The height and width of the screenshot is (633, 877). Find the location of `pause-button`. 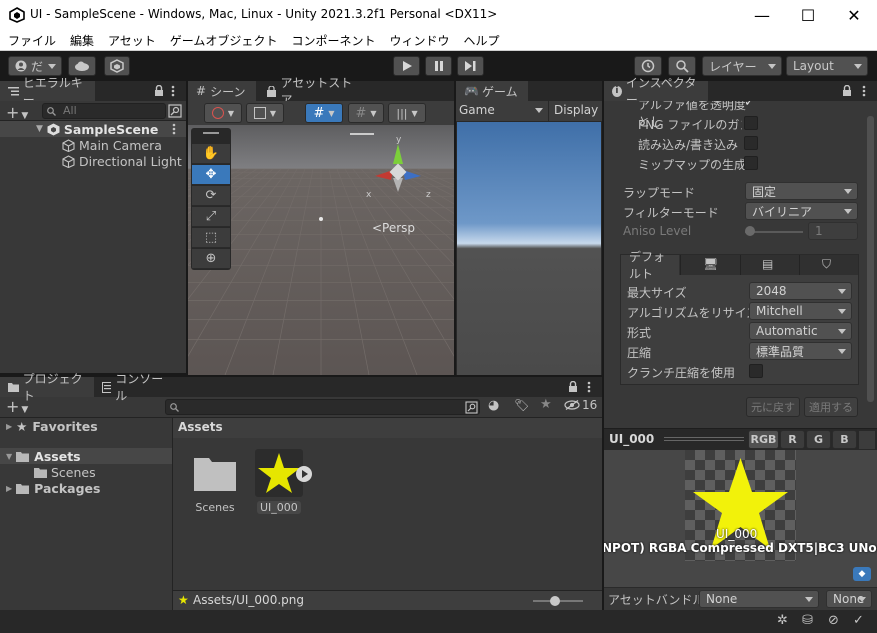

pause-button is located at coordinates (438, 66).